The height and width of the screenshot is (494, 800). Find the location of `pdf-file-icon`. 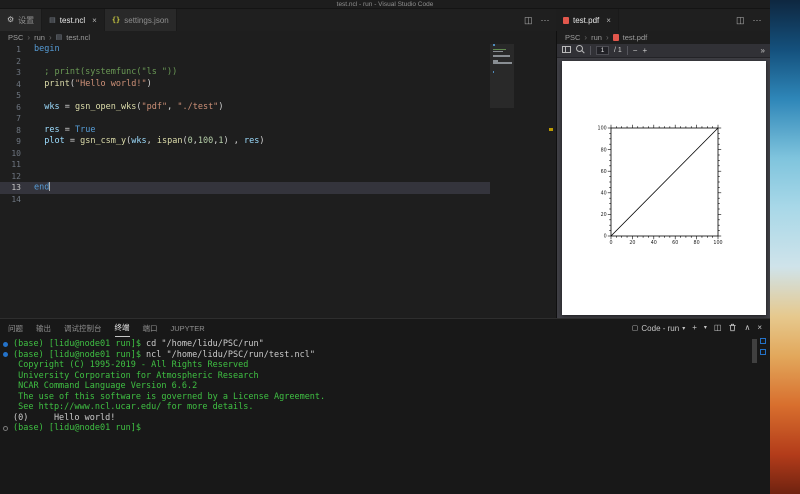

pdf-file-icon is located at coordinates (615, 37).